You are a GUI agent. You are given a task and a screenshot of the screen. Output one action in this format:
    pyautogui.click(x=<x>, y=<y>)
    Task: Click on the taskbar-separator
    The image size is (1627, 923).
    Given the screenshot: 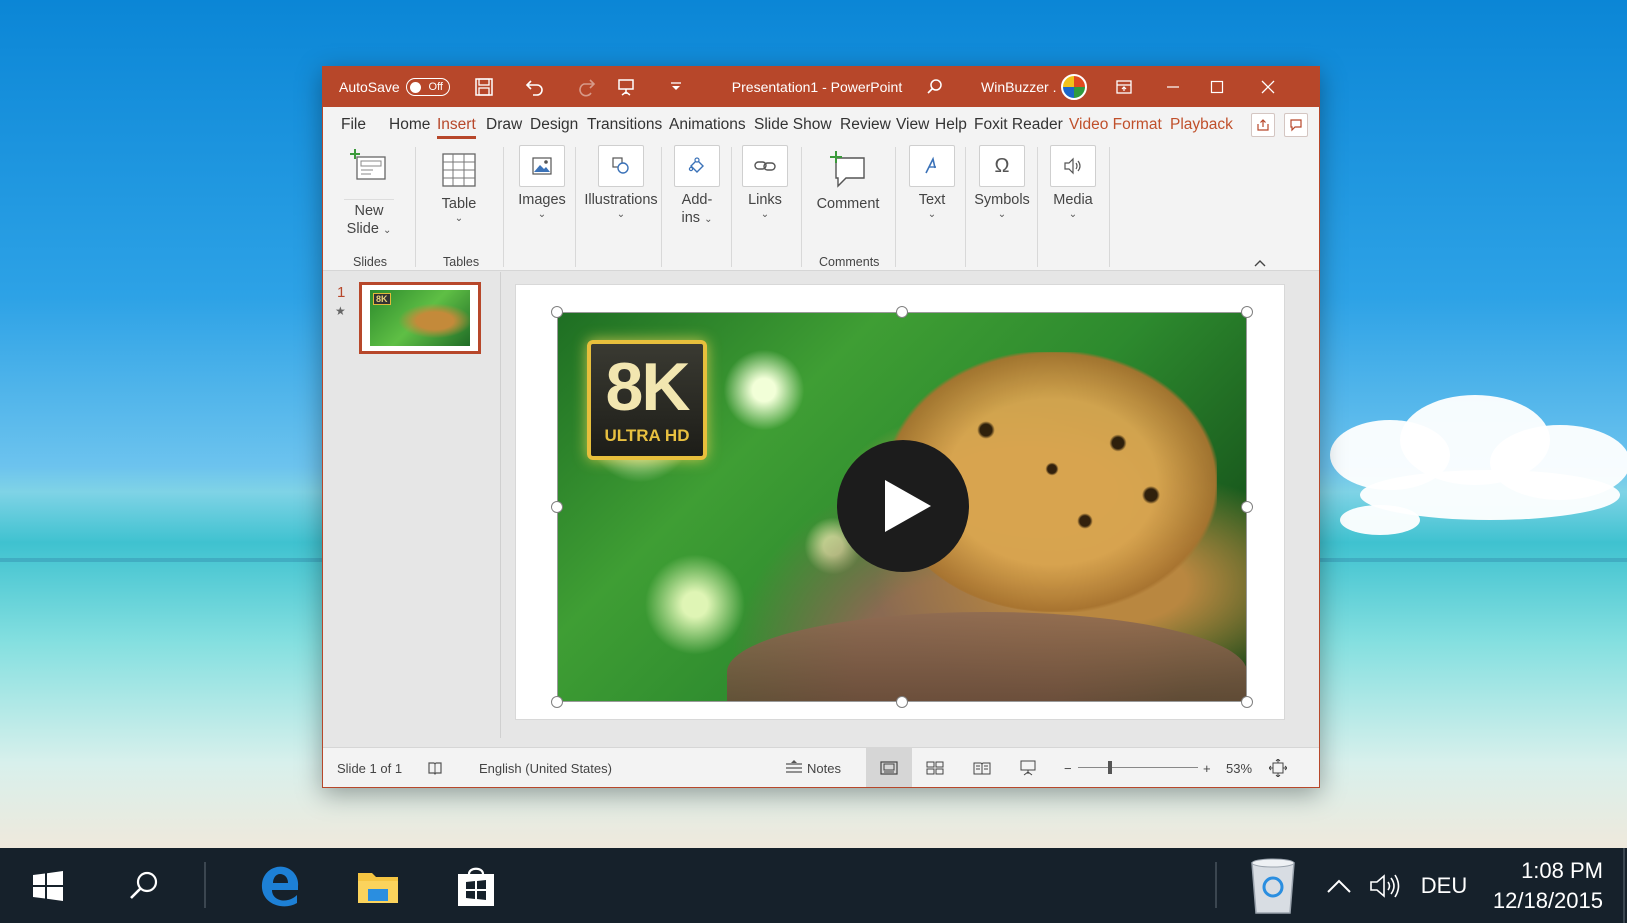 What is the action you would take?
    pyautogui.click(x=1216, y=885)
    